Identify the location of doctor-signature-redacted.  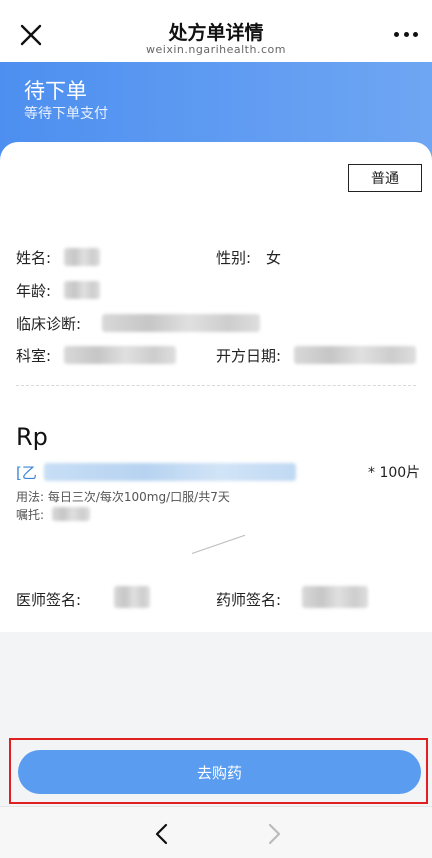
(132, 597).